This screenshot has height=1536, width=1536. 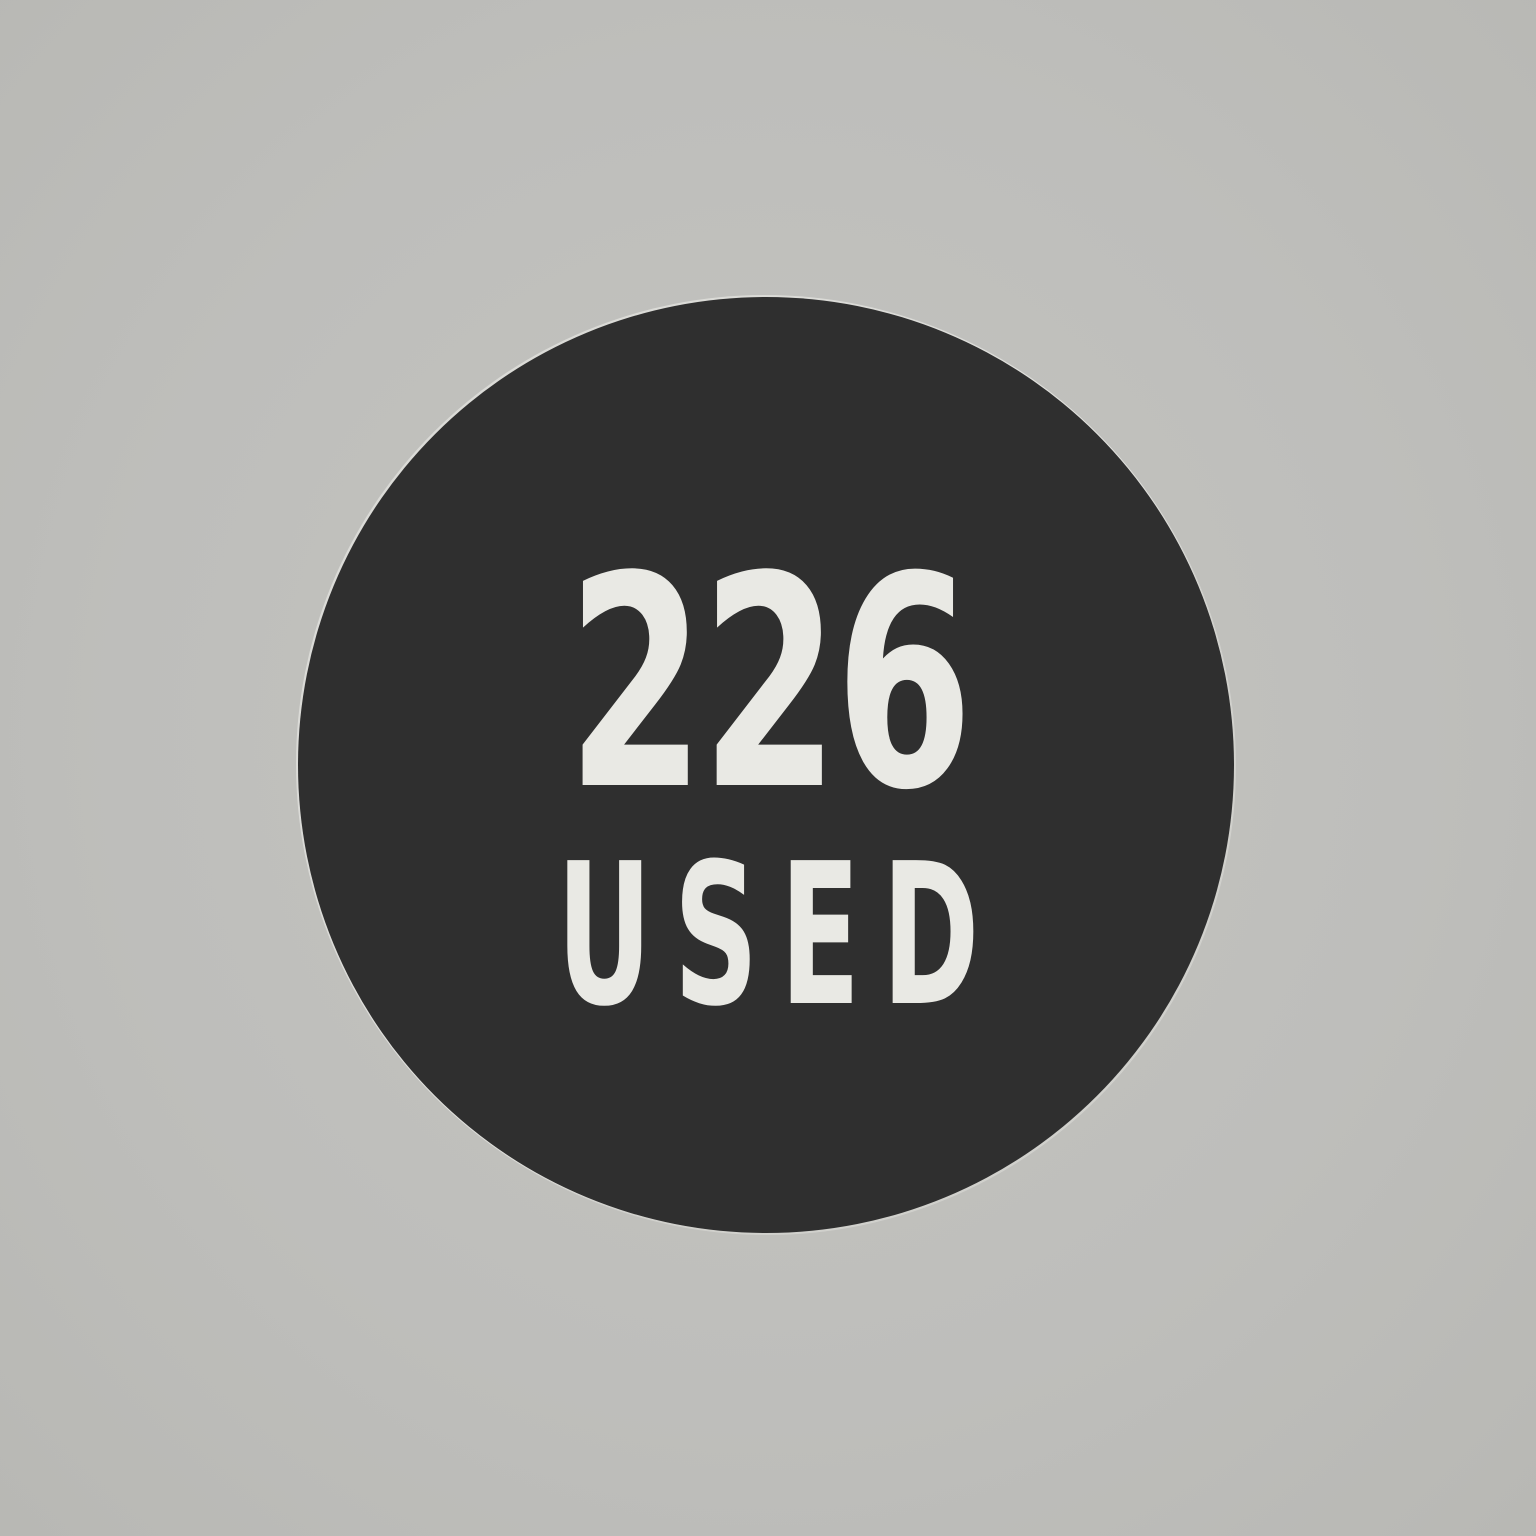 What do you see at coordinates (779, 936) in the screenshot?
I see `used-count-label: USED` at bounding box center [779, 936].